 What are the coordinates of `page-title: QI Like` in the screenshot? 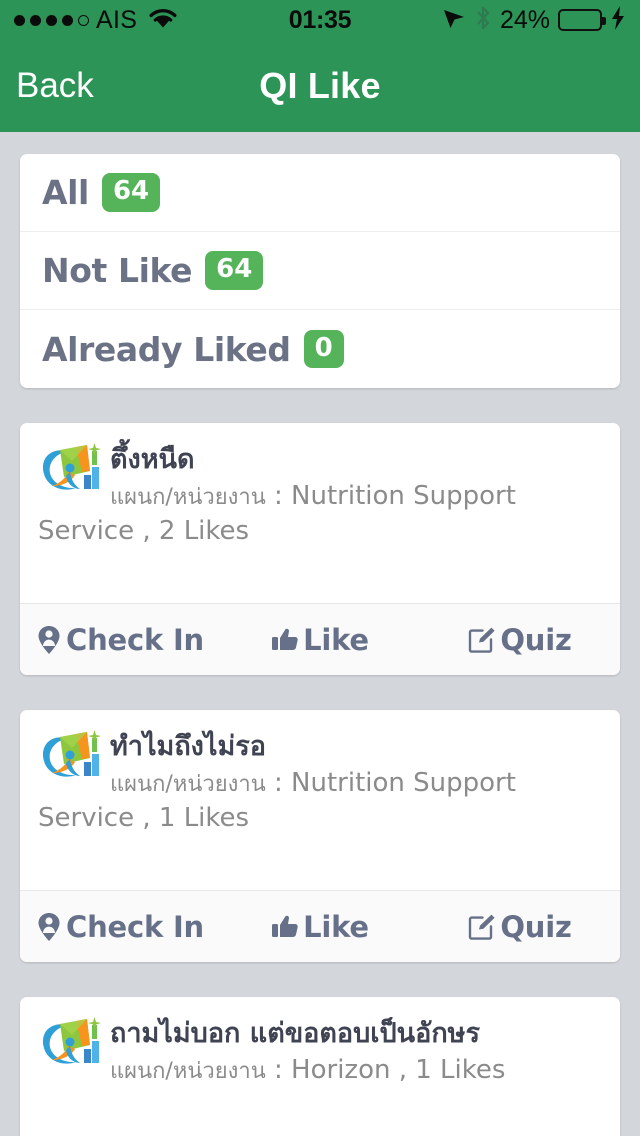 It's located at (320, 85).